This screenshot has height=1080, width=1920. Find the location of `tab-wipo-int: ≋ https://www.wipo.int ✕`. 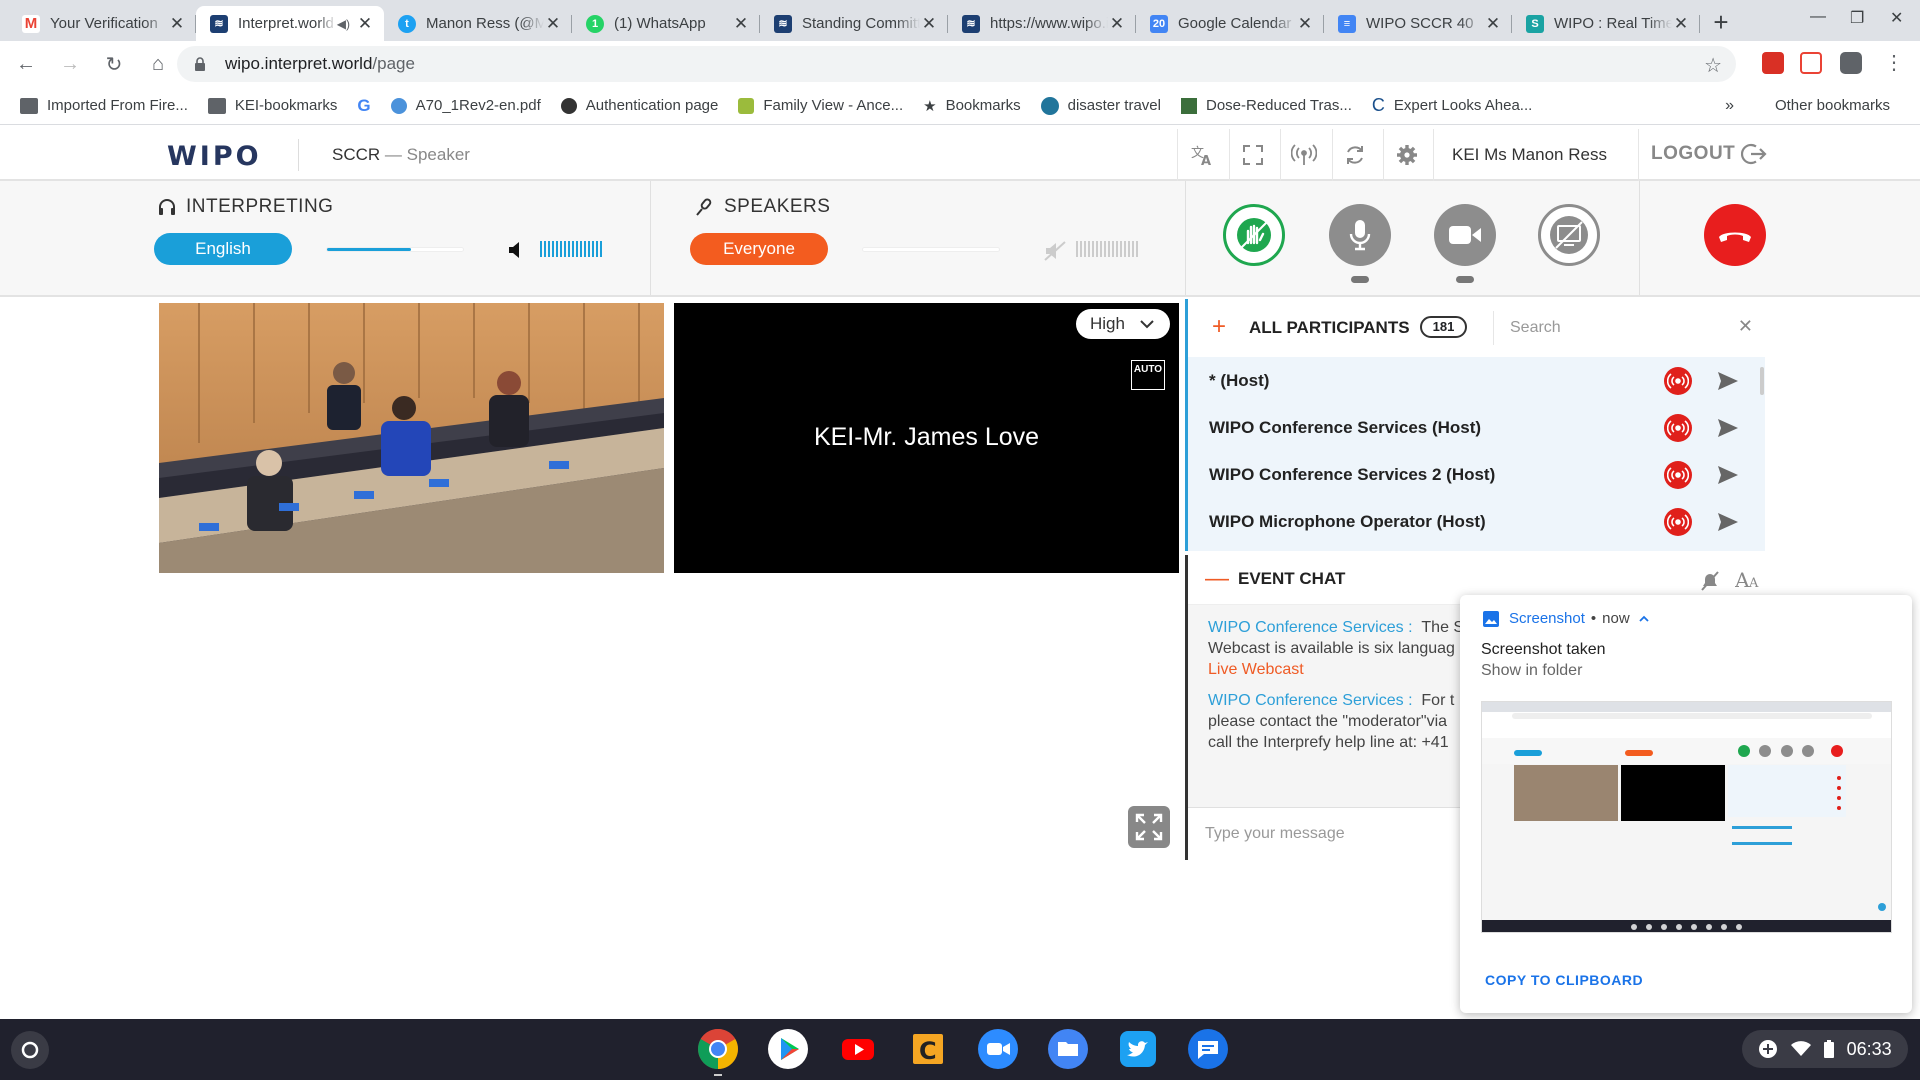

tab-wipo-int: ≋ https://www.wipo.int ✕ is located at coordinates (1042, 23).